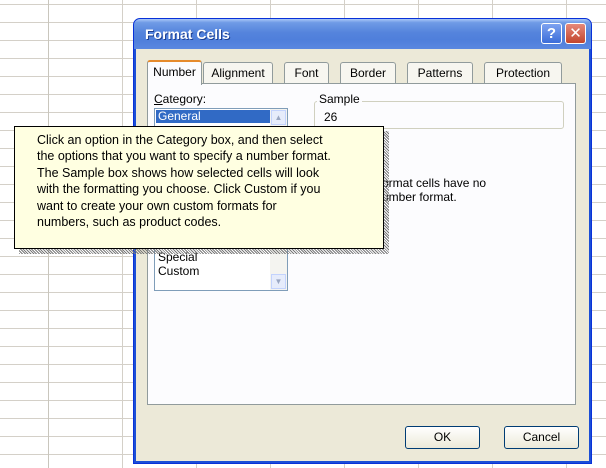 This screenshot has width=606, height=468. I want to click on help-button: ?, so click(551, 33).